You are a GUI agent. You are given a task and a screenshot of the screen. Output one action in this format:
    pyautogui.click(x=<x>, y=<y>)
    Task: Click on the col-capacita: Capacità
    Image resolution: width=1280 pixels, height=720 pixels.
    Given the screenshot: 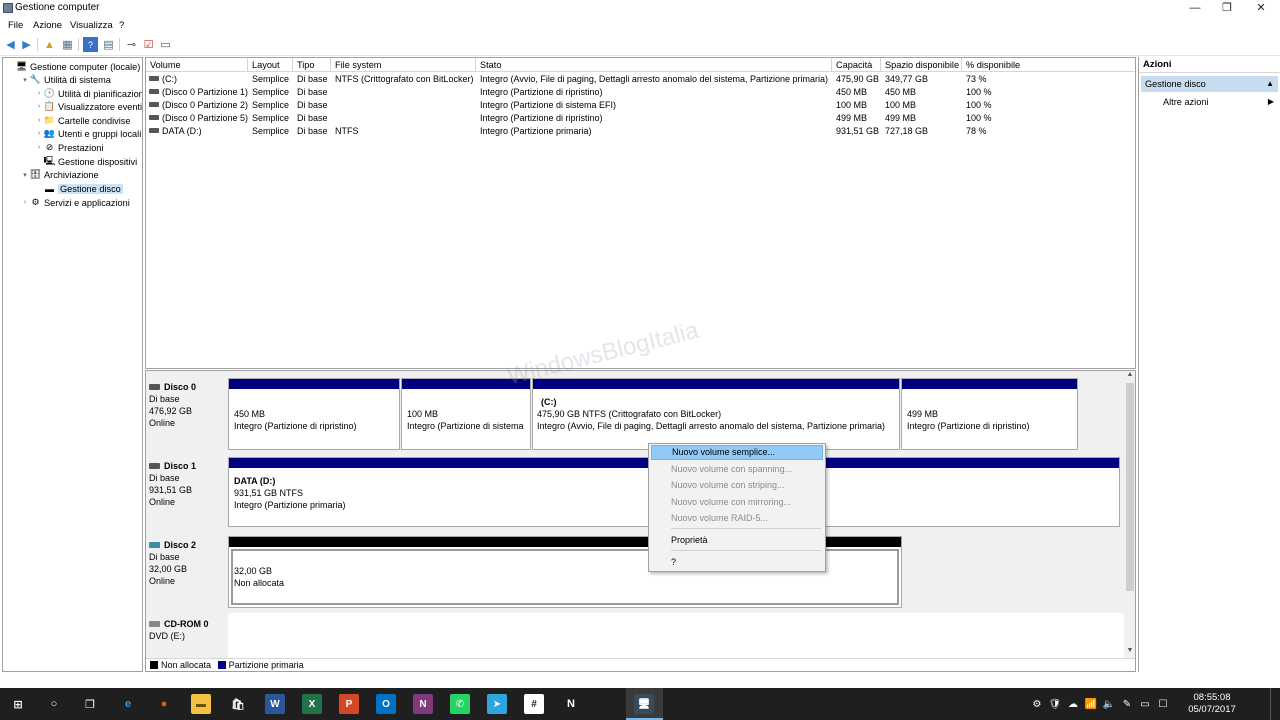 What is the action you would take?
    pyautogui.click(x=856, y=65)
    